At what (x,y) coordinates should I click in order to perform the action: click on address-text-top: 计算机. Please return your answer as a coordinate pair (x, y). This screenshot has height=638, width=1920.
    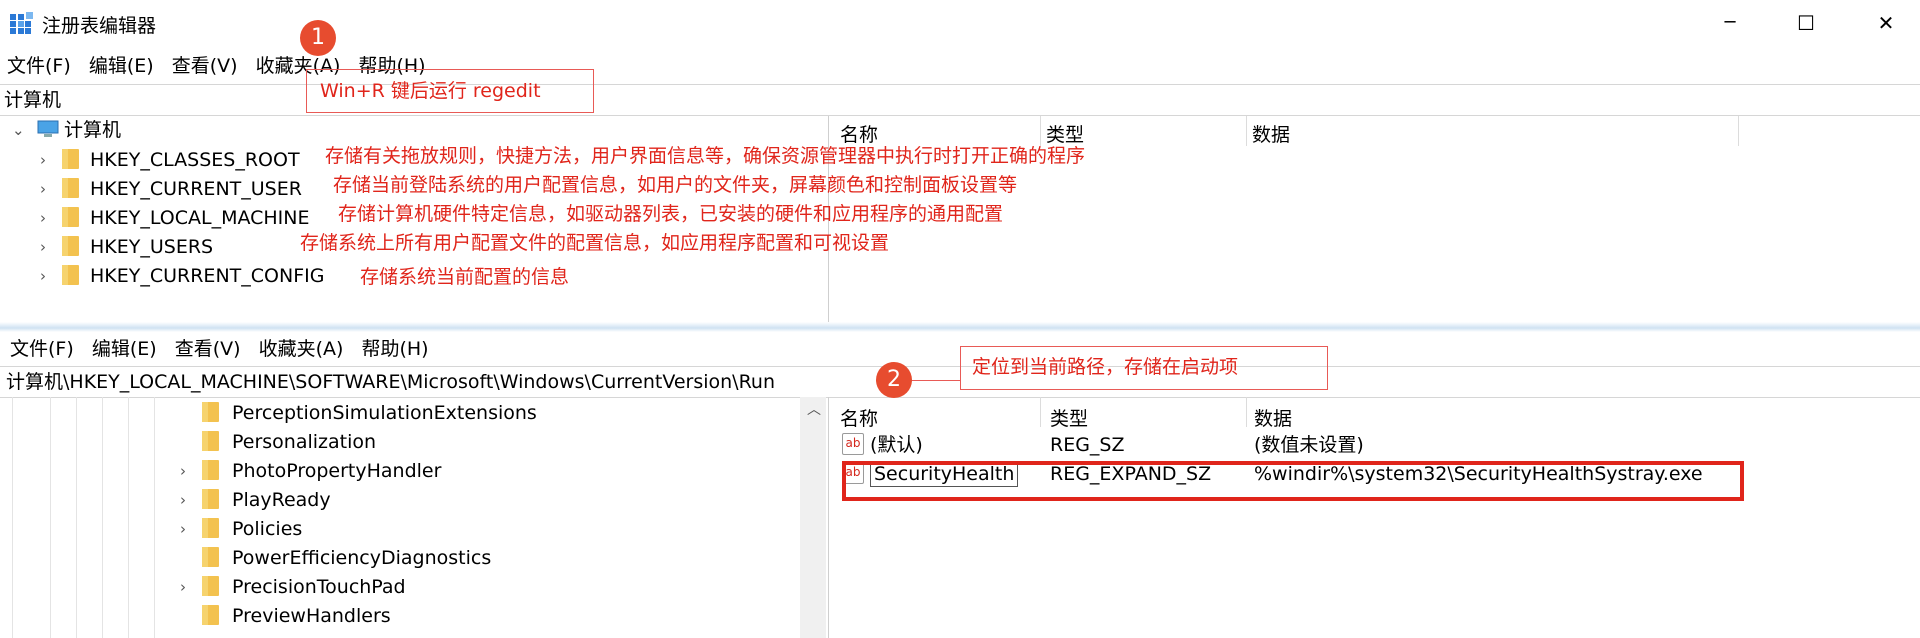
    Looking at the image, I should click on (33, 100).